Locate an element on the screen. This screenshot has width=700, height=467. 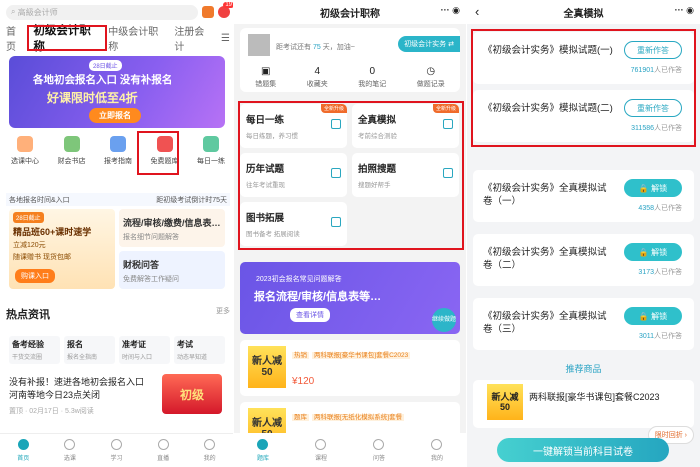
tab-cpa: 注册会计 is located at coordinates (193, 38).